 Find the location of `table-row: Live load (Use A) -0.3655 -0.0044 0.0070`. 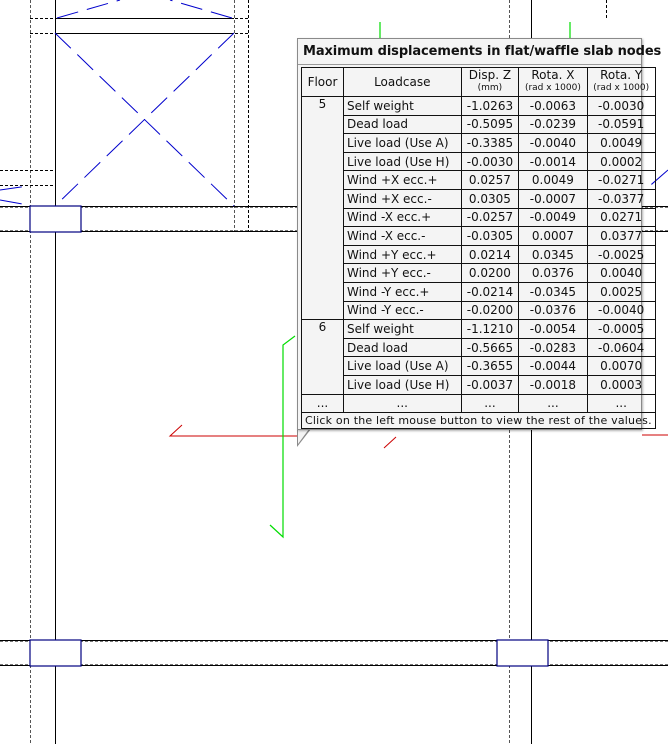

table-row: Live load (Use A) -0.3655 -0.0044 0.0070 is located at coordinates (479, 366).